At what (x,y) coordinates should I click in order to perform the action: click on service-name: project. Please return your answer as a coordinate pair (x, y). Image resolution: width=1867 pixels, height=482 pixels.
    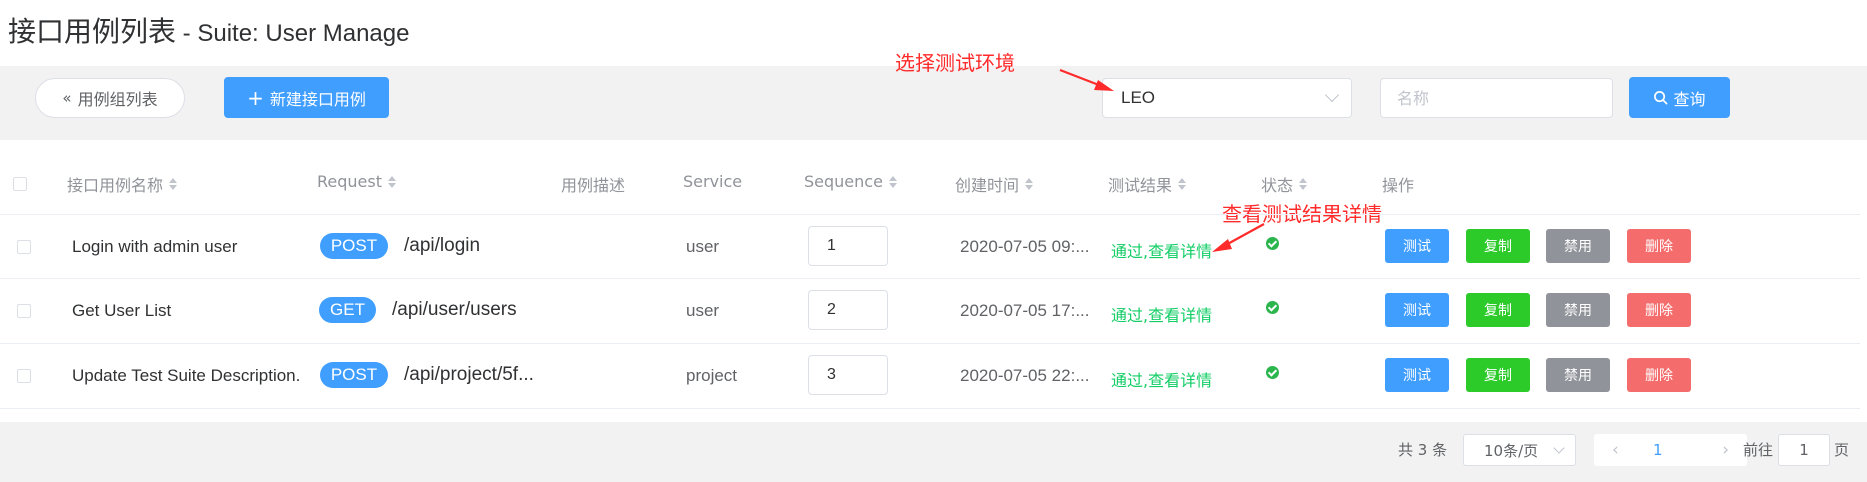
    Looking at the image, I should click on (712, 375).